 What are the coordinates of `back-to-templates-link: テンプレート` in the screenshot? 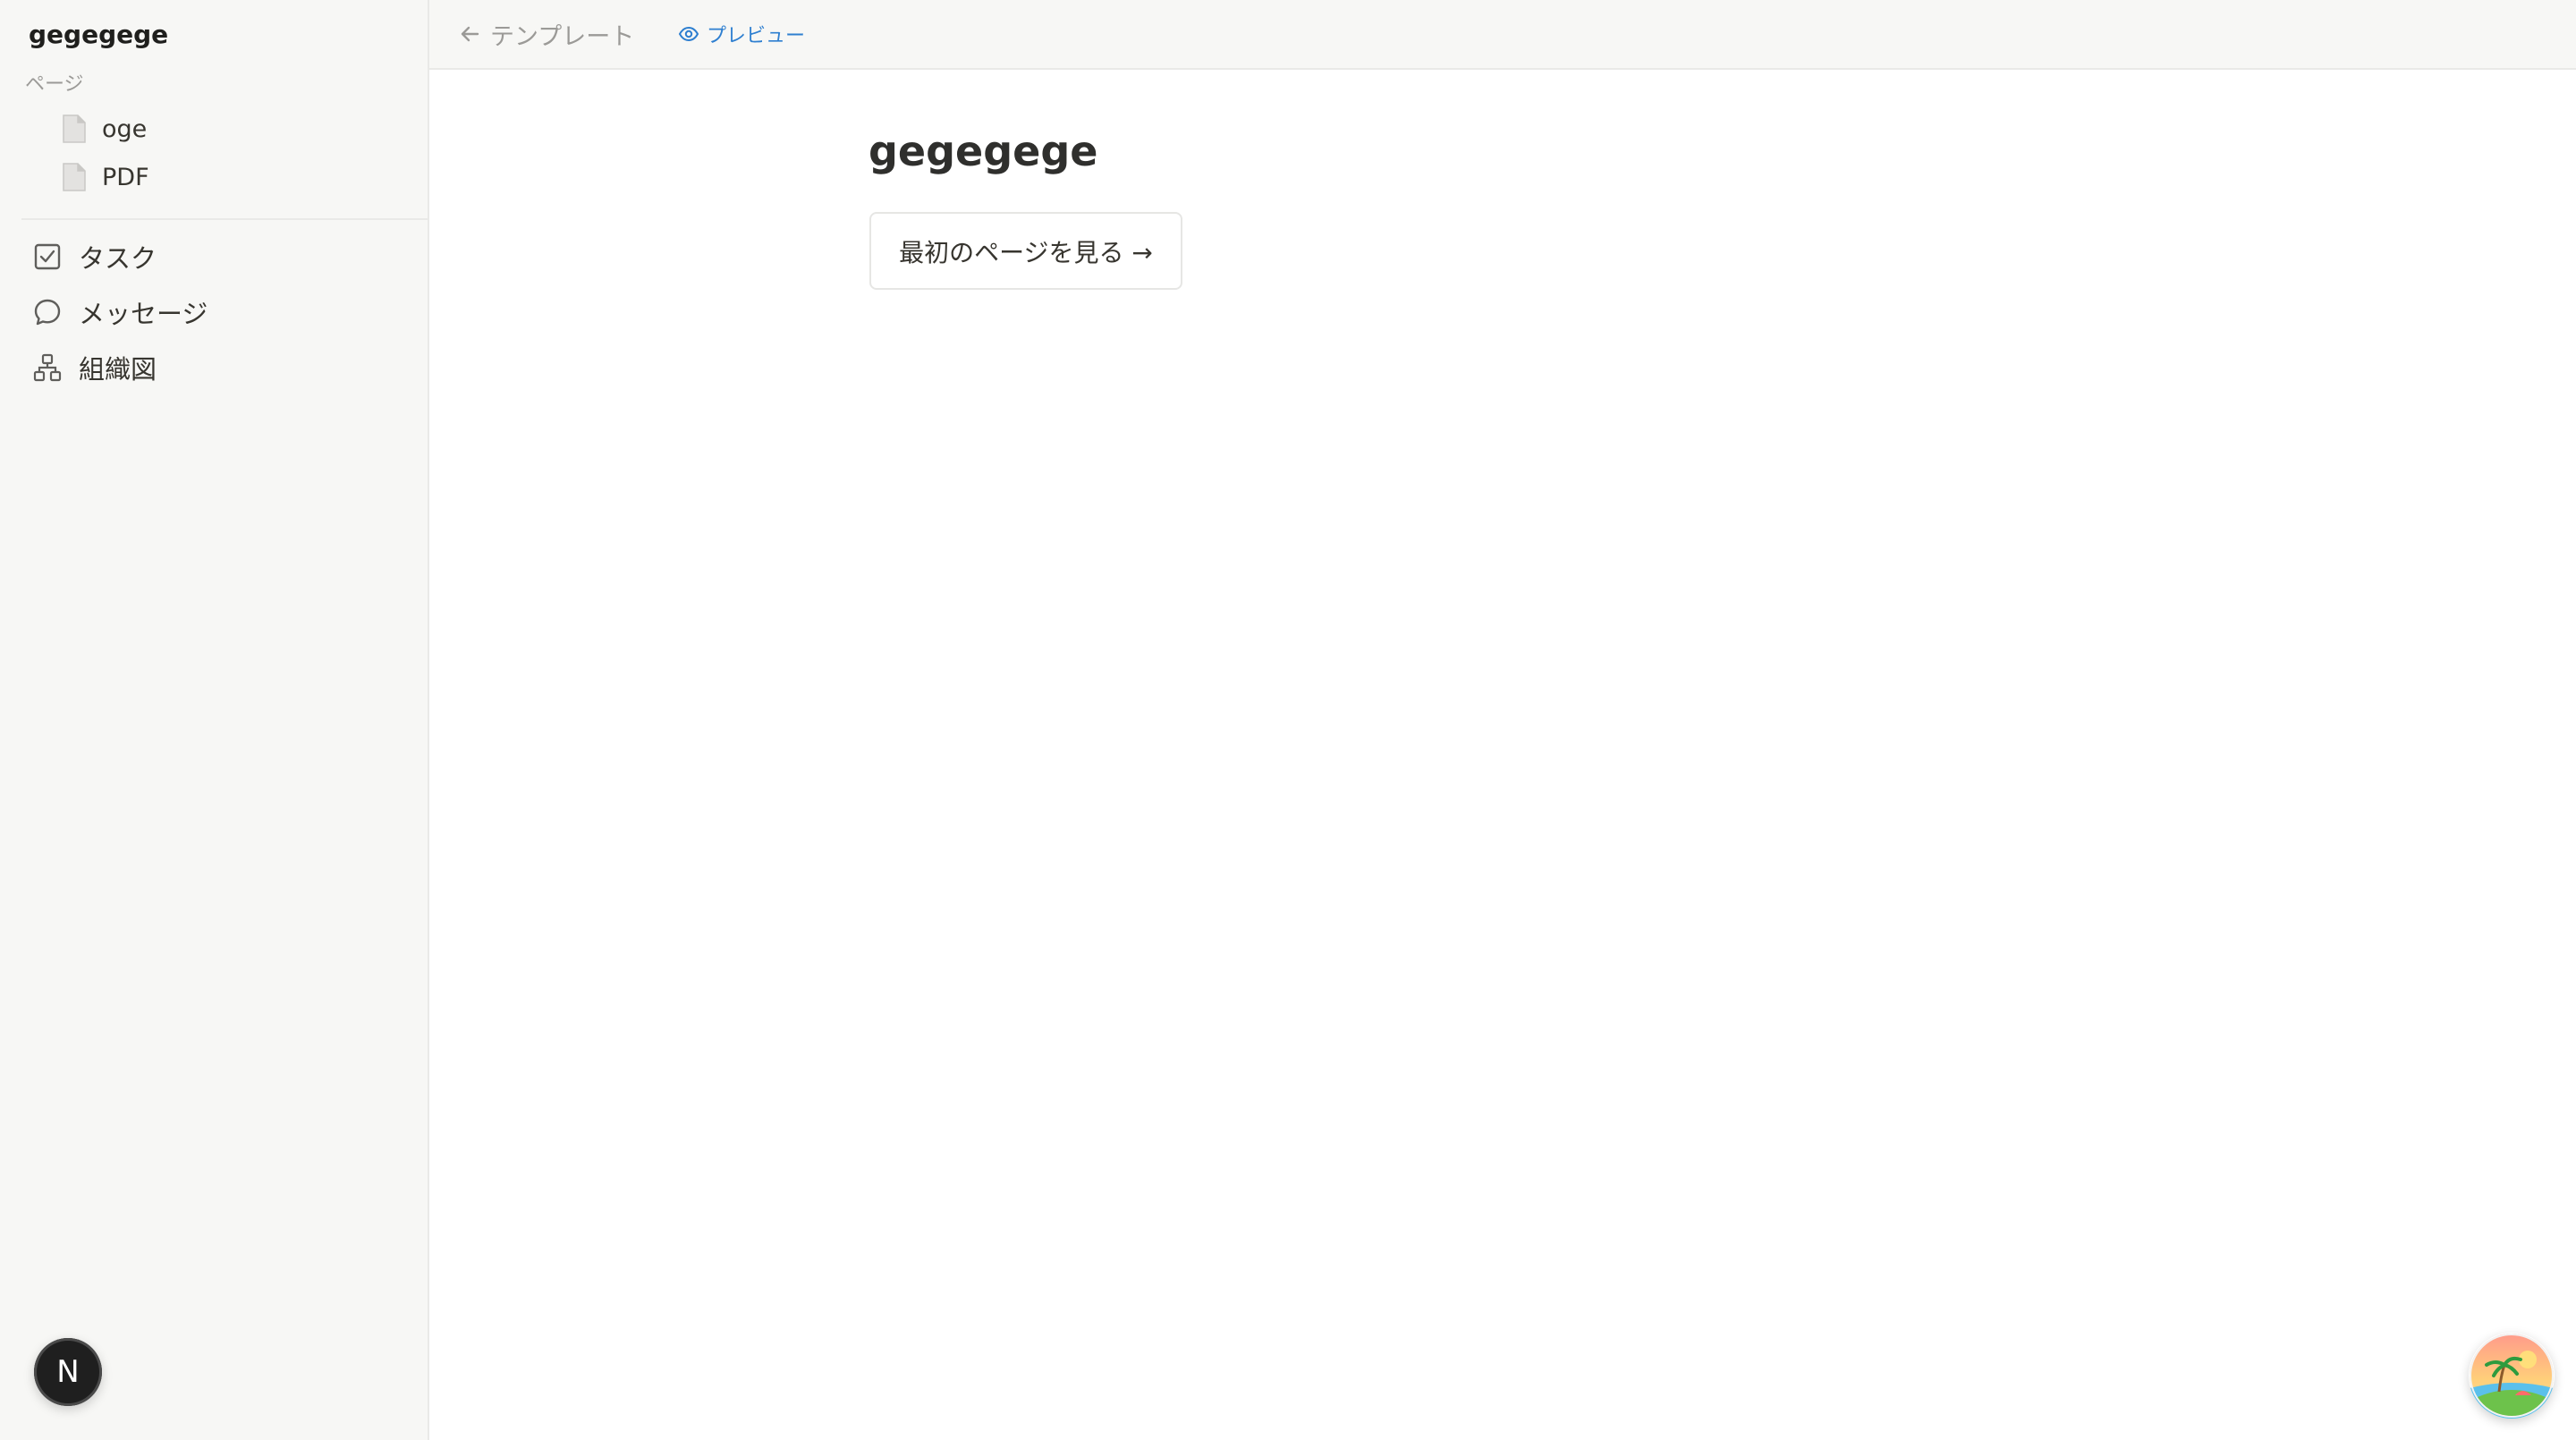 It's located at (546, 34).